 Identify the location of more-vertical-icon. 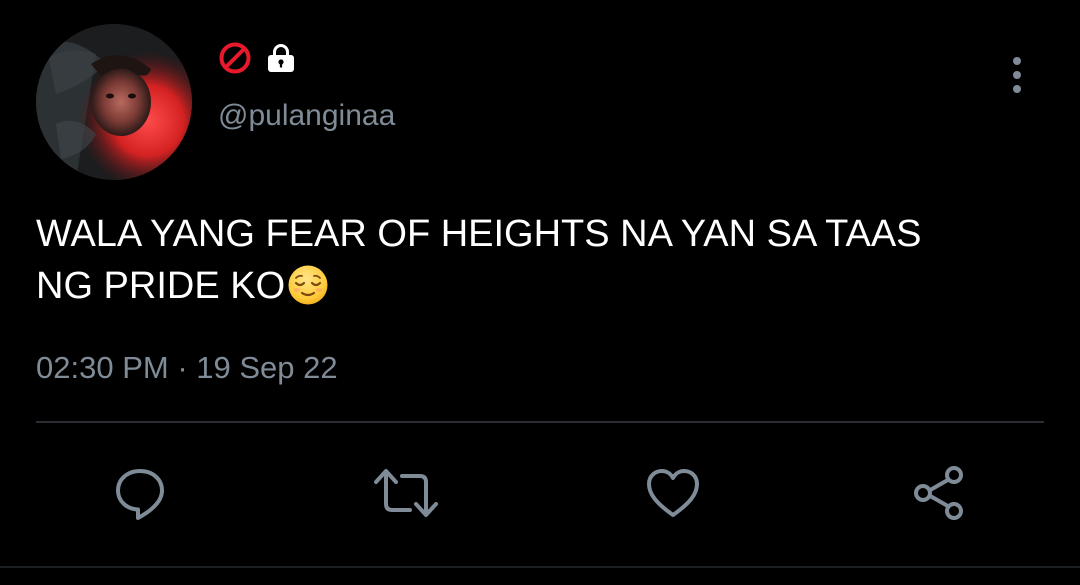
(1017, 76).